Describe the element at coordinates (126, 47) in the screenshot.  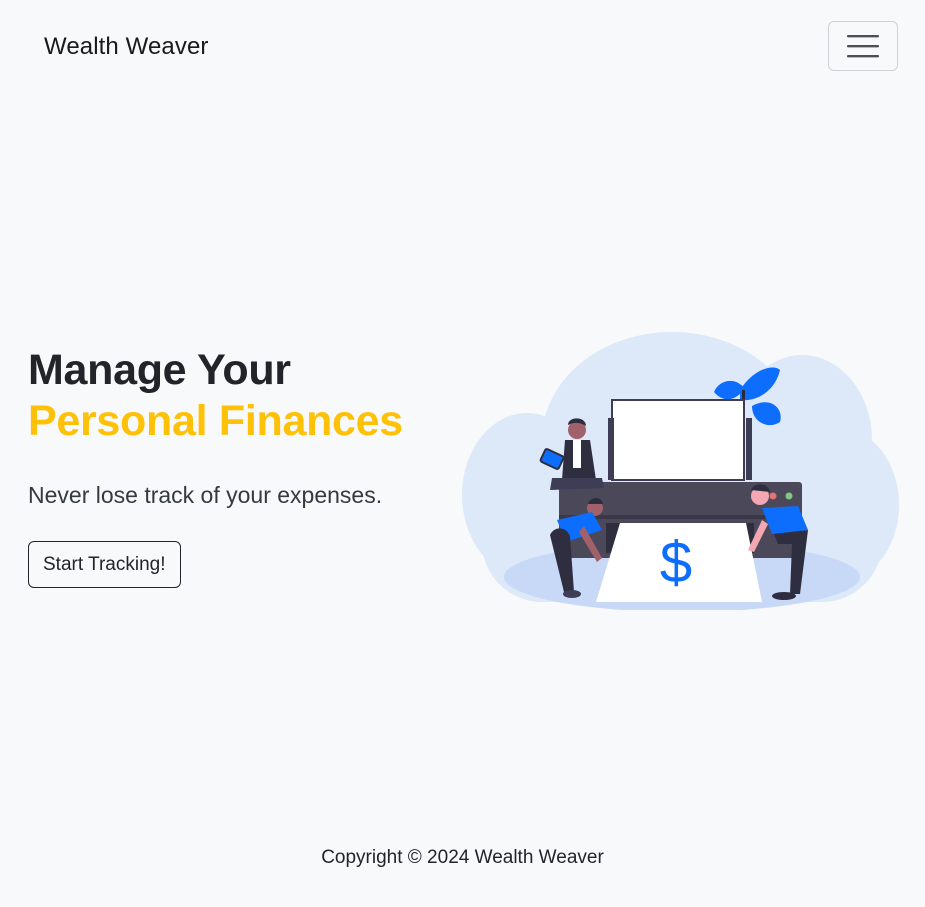
I see `brand-link: Wealth Weaver` at that location.